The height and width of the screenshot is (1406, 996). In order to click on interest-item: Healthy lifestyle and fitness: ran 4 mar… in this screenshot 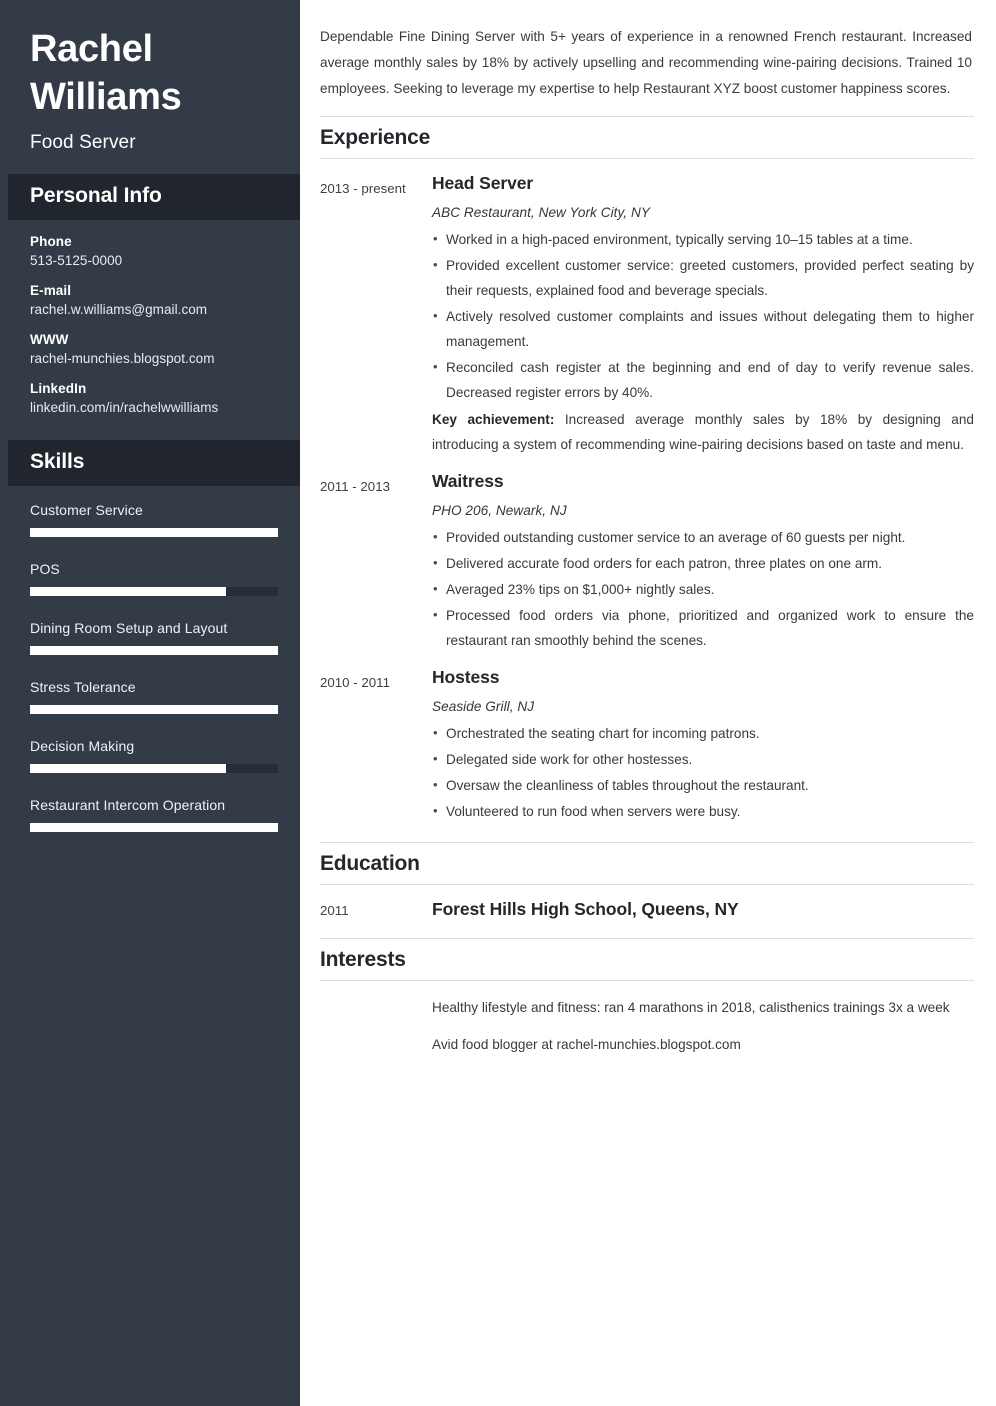, I will do `click(691, 1008)`.